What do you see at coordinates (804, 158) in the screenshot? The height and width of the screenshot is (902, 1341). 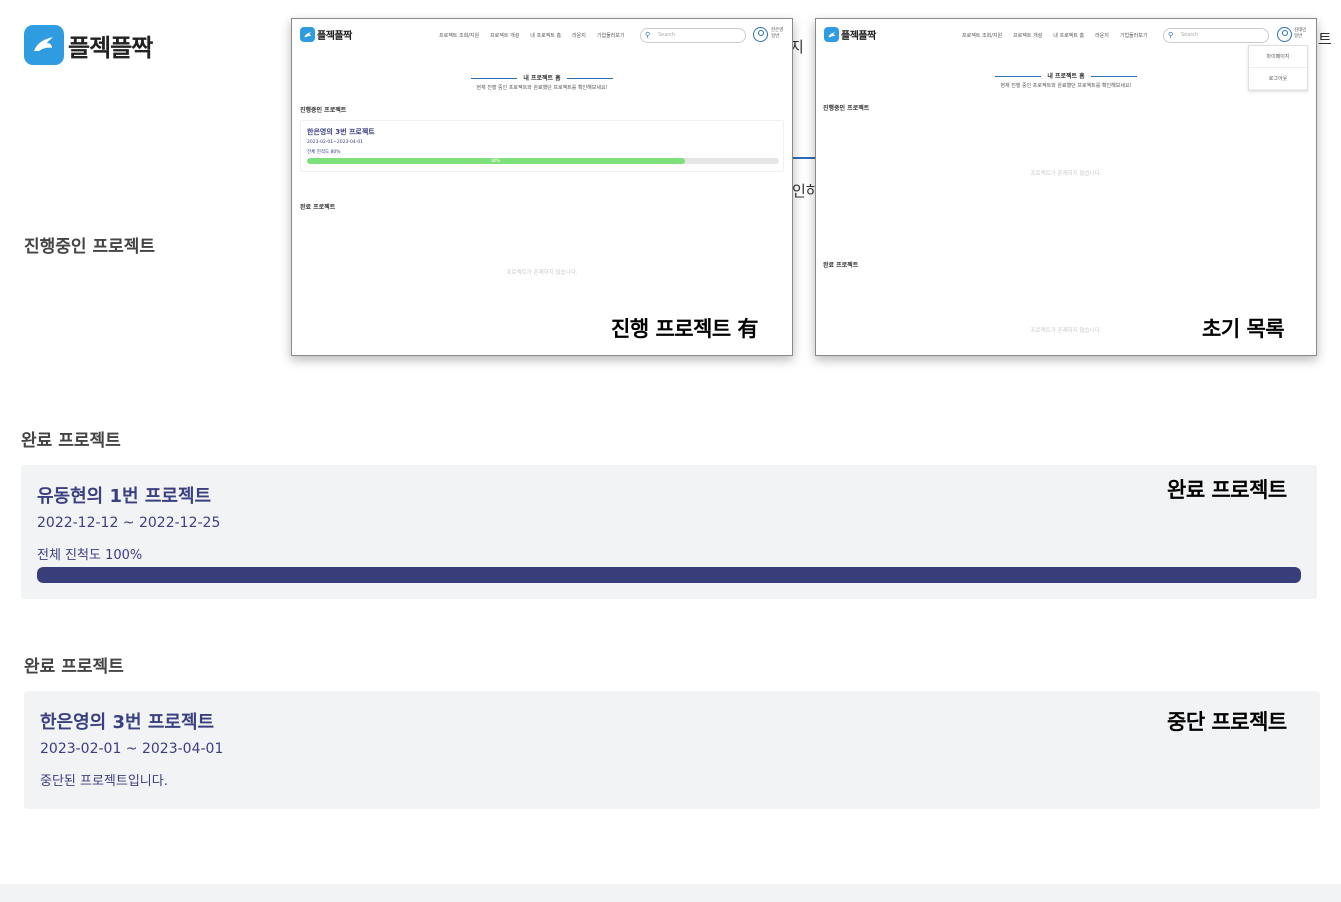 I see `background-divider` at bounding box center [804, 158].